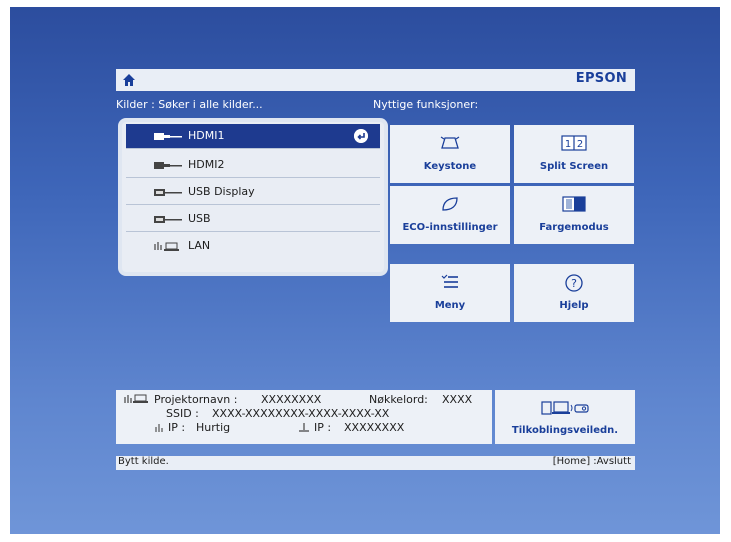  Describe the element at coordinates (449, 281) in the screenshot. I see `menu-list-icon` at that location.